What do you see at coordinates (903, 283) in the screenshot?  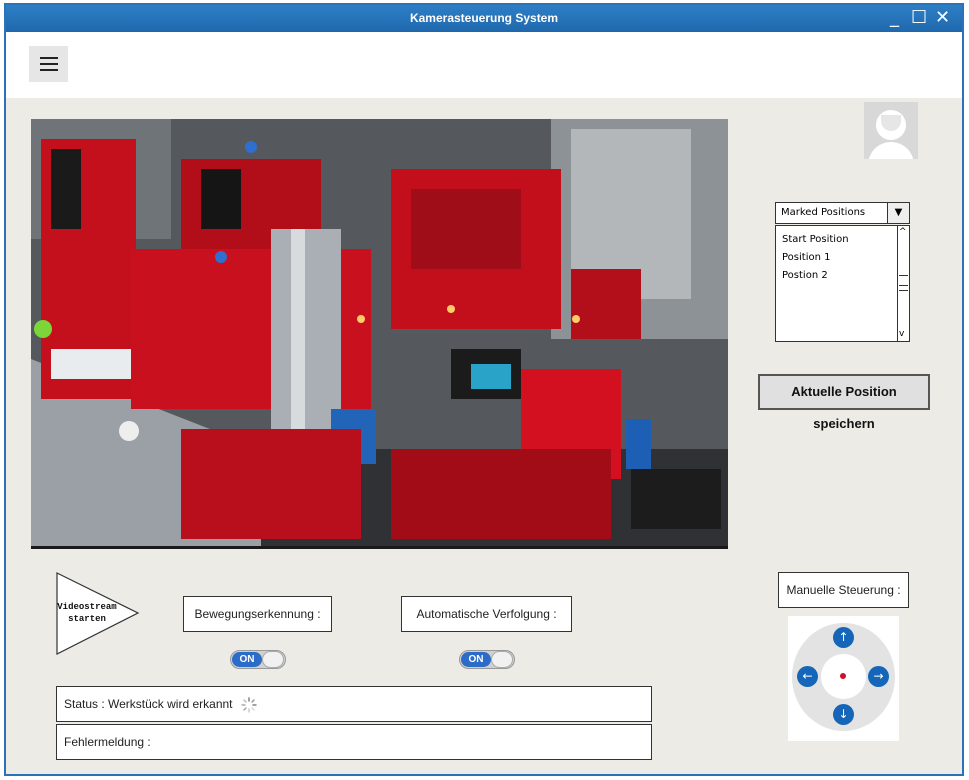 I see `scrollbar: ^ v` at bounding box center [903, 283].